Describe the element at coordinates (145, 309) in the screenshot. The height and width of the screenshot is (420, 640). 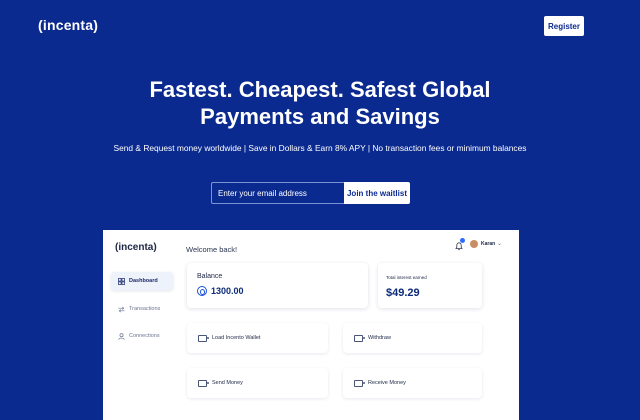
I see `sidebar-item-label: Transactions` at that location.